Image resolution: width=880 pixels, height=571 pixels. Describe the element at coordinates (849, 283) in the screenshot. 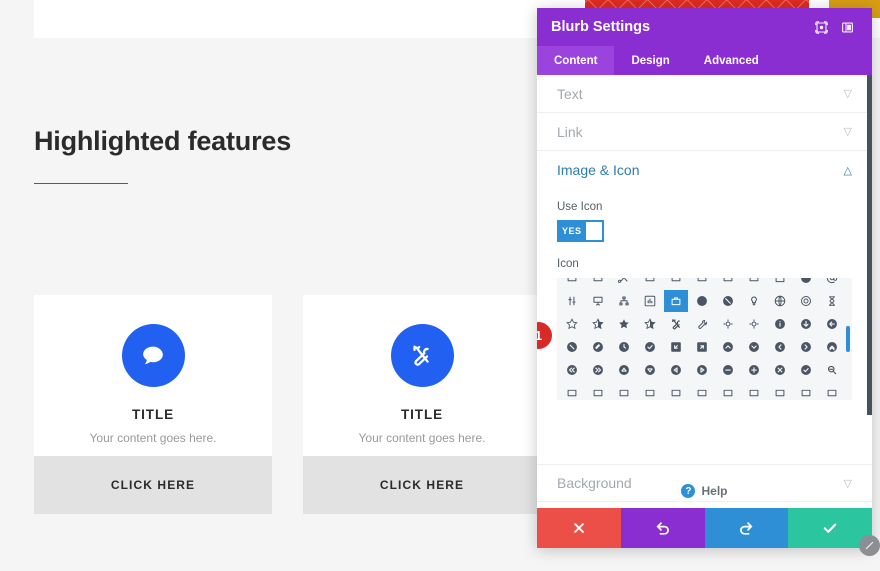

I see `folder-open-icon` at that location.